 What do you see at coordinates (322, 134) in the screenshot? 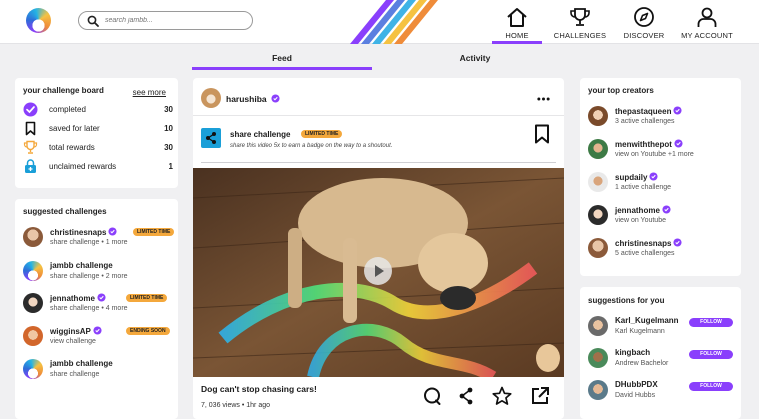
I see `limited-time-badge: LIMITED TIME` at bounding box center [322, 134].